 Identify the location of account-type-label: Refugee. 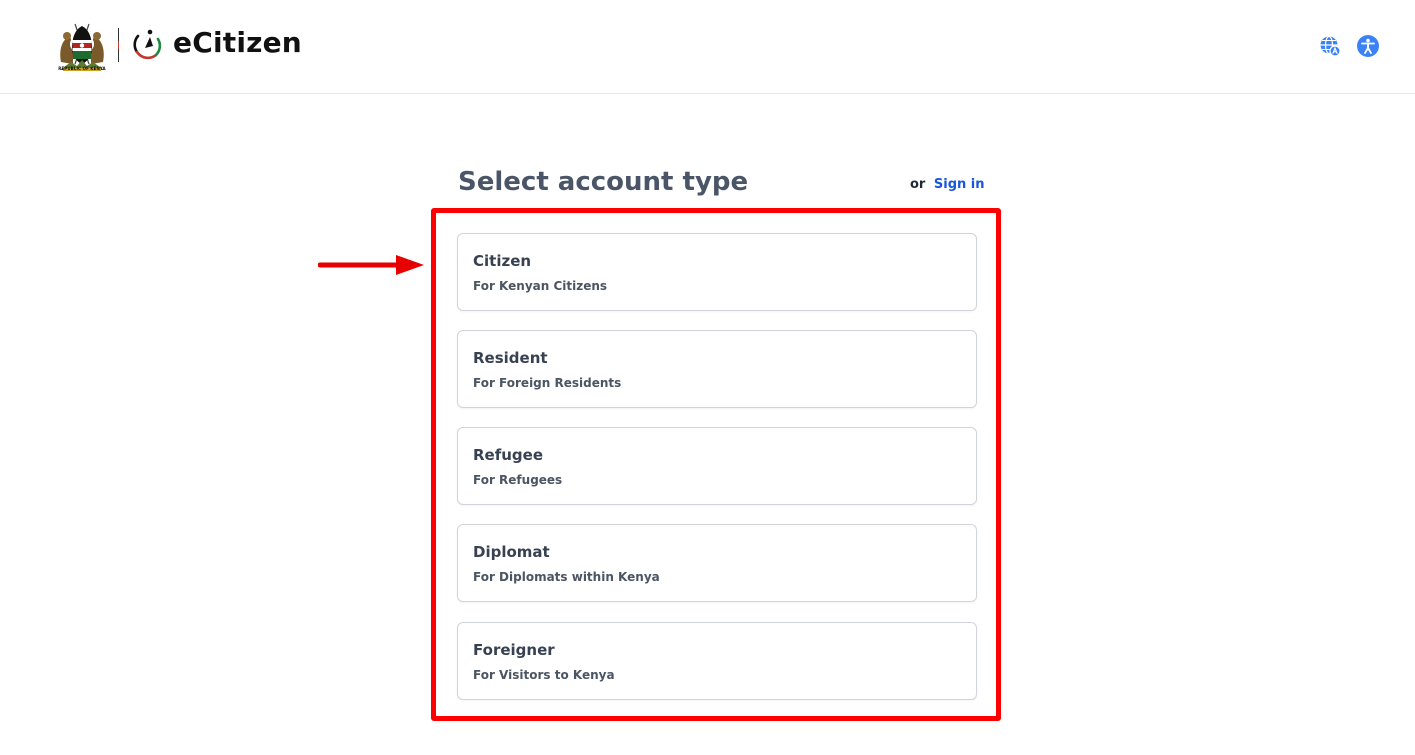
(508, 455).